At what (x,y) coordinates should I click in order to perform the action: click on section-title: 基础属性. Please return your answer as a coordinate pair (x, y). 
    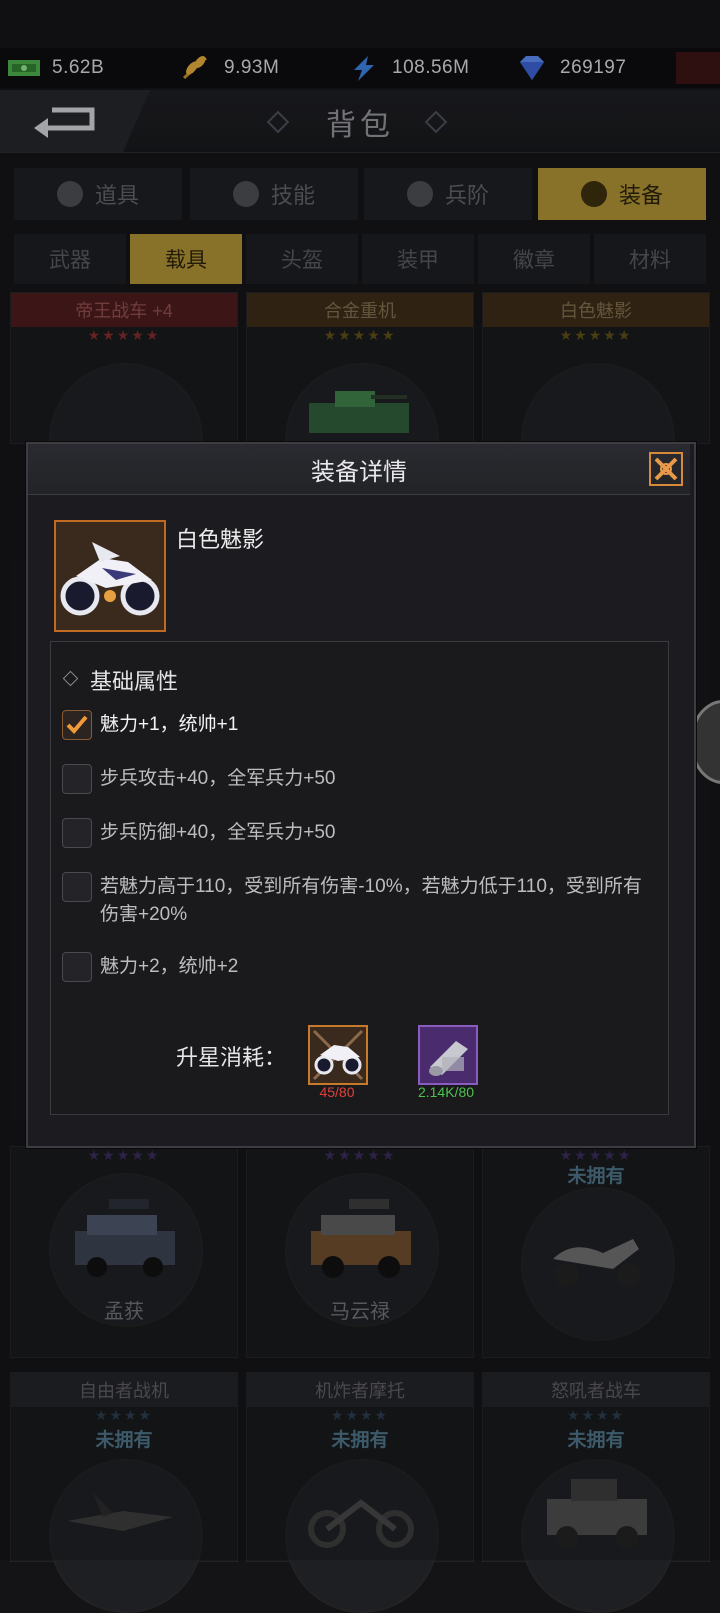
    Looking at the image, I should click on (134, 681).